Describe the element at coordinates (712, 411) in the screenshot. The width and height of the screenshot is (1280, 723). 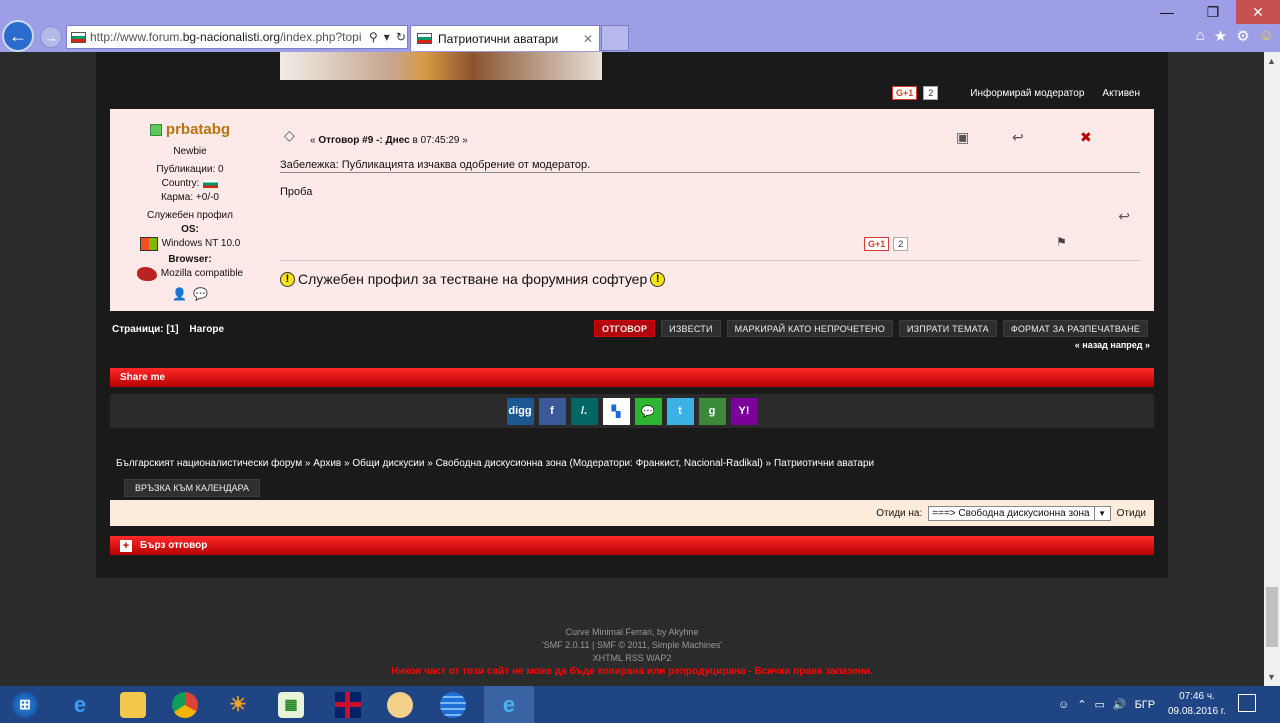
I see `google-icon: g` at that location.